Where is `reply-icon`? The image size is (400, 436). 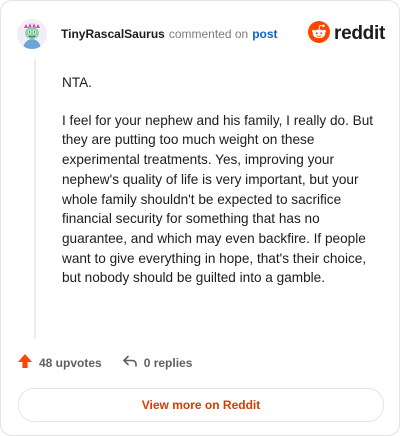
reply-icon is located at coordinates (133, 362).